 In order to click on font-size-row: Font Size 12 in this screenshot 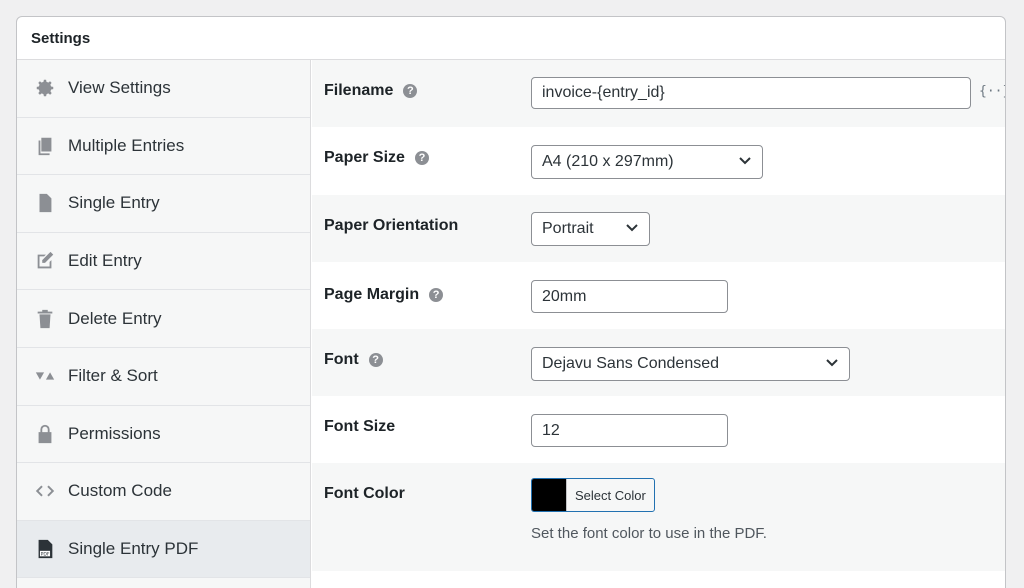, I will do `click(658, 429)`.